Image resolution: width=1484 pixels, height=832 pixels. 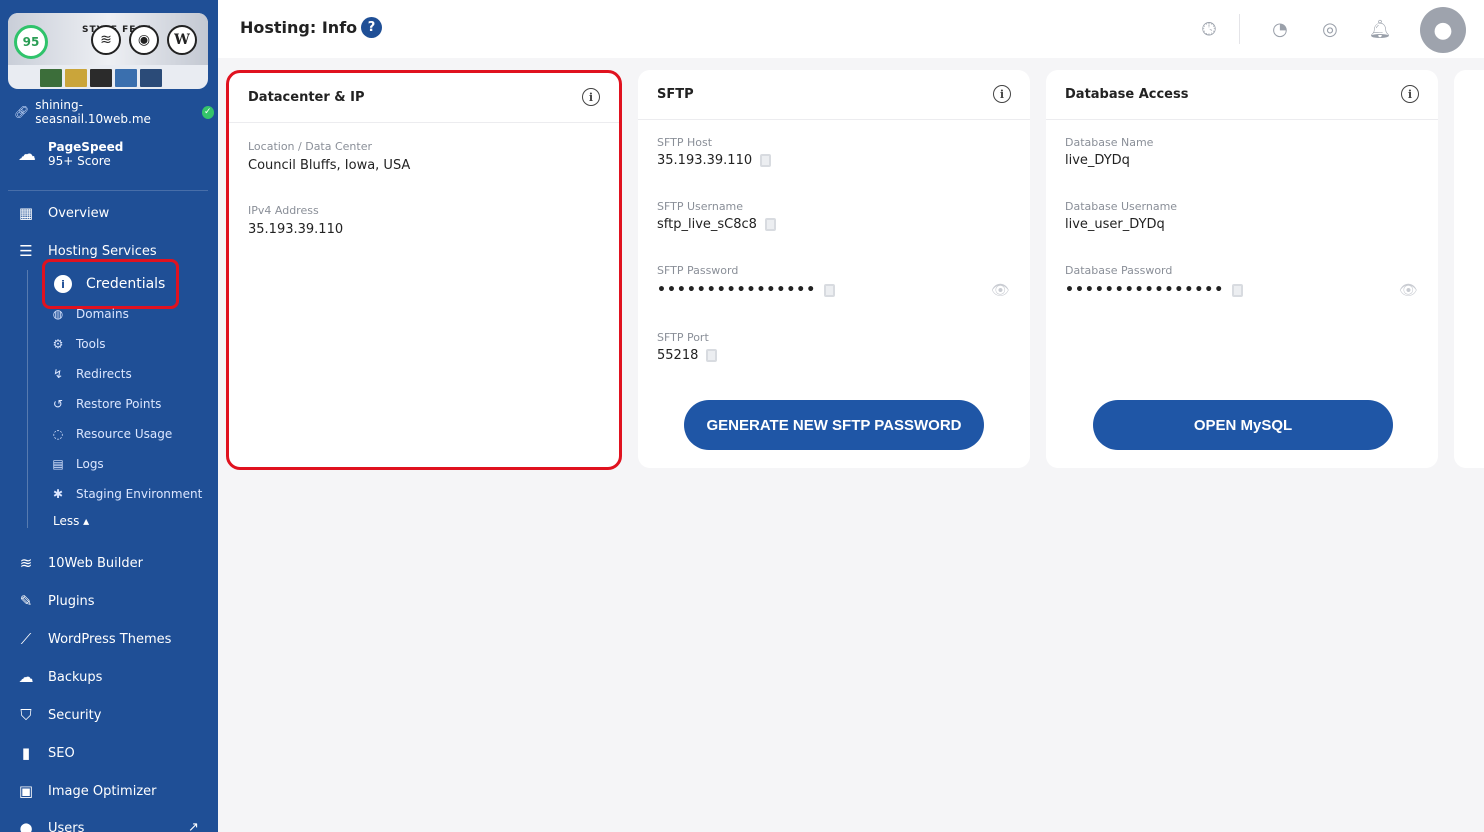 I want to click on sidebar-item-label: Security, so click(x=75, y=715).